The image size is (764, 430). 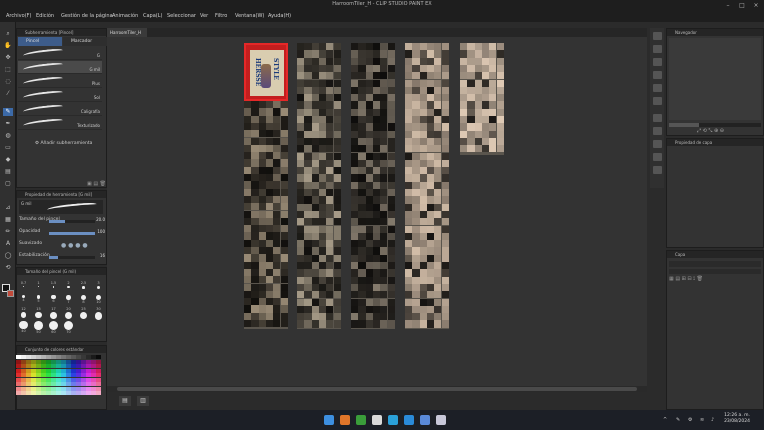 What do you see at coordinates (85, 41) in the screenshot?
I see `tab-marcador: Marcador` at bounding box center [85, 41].